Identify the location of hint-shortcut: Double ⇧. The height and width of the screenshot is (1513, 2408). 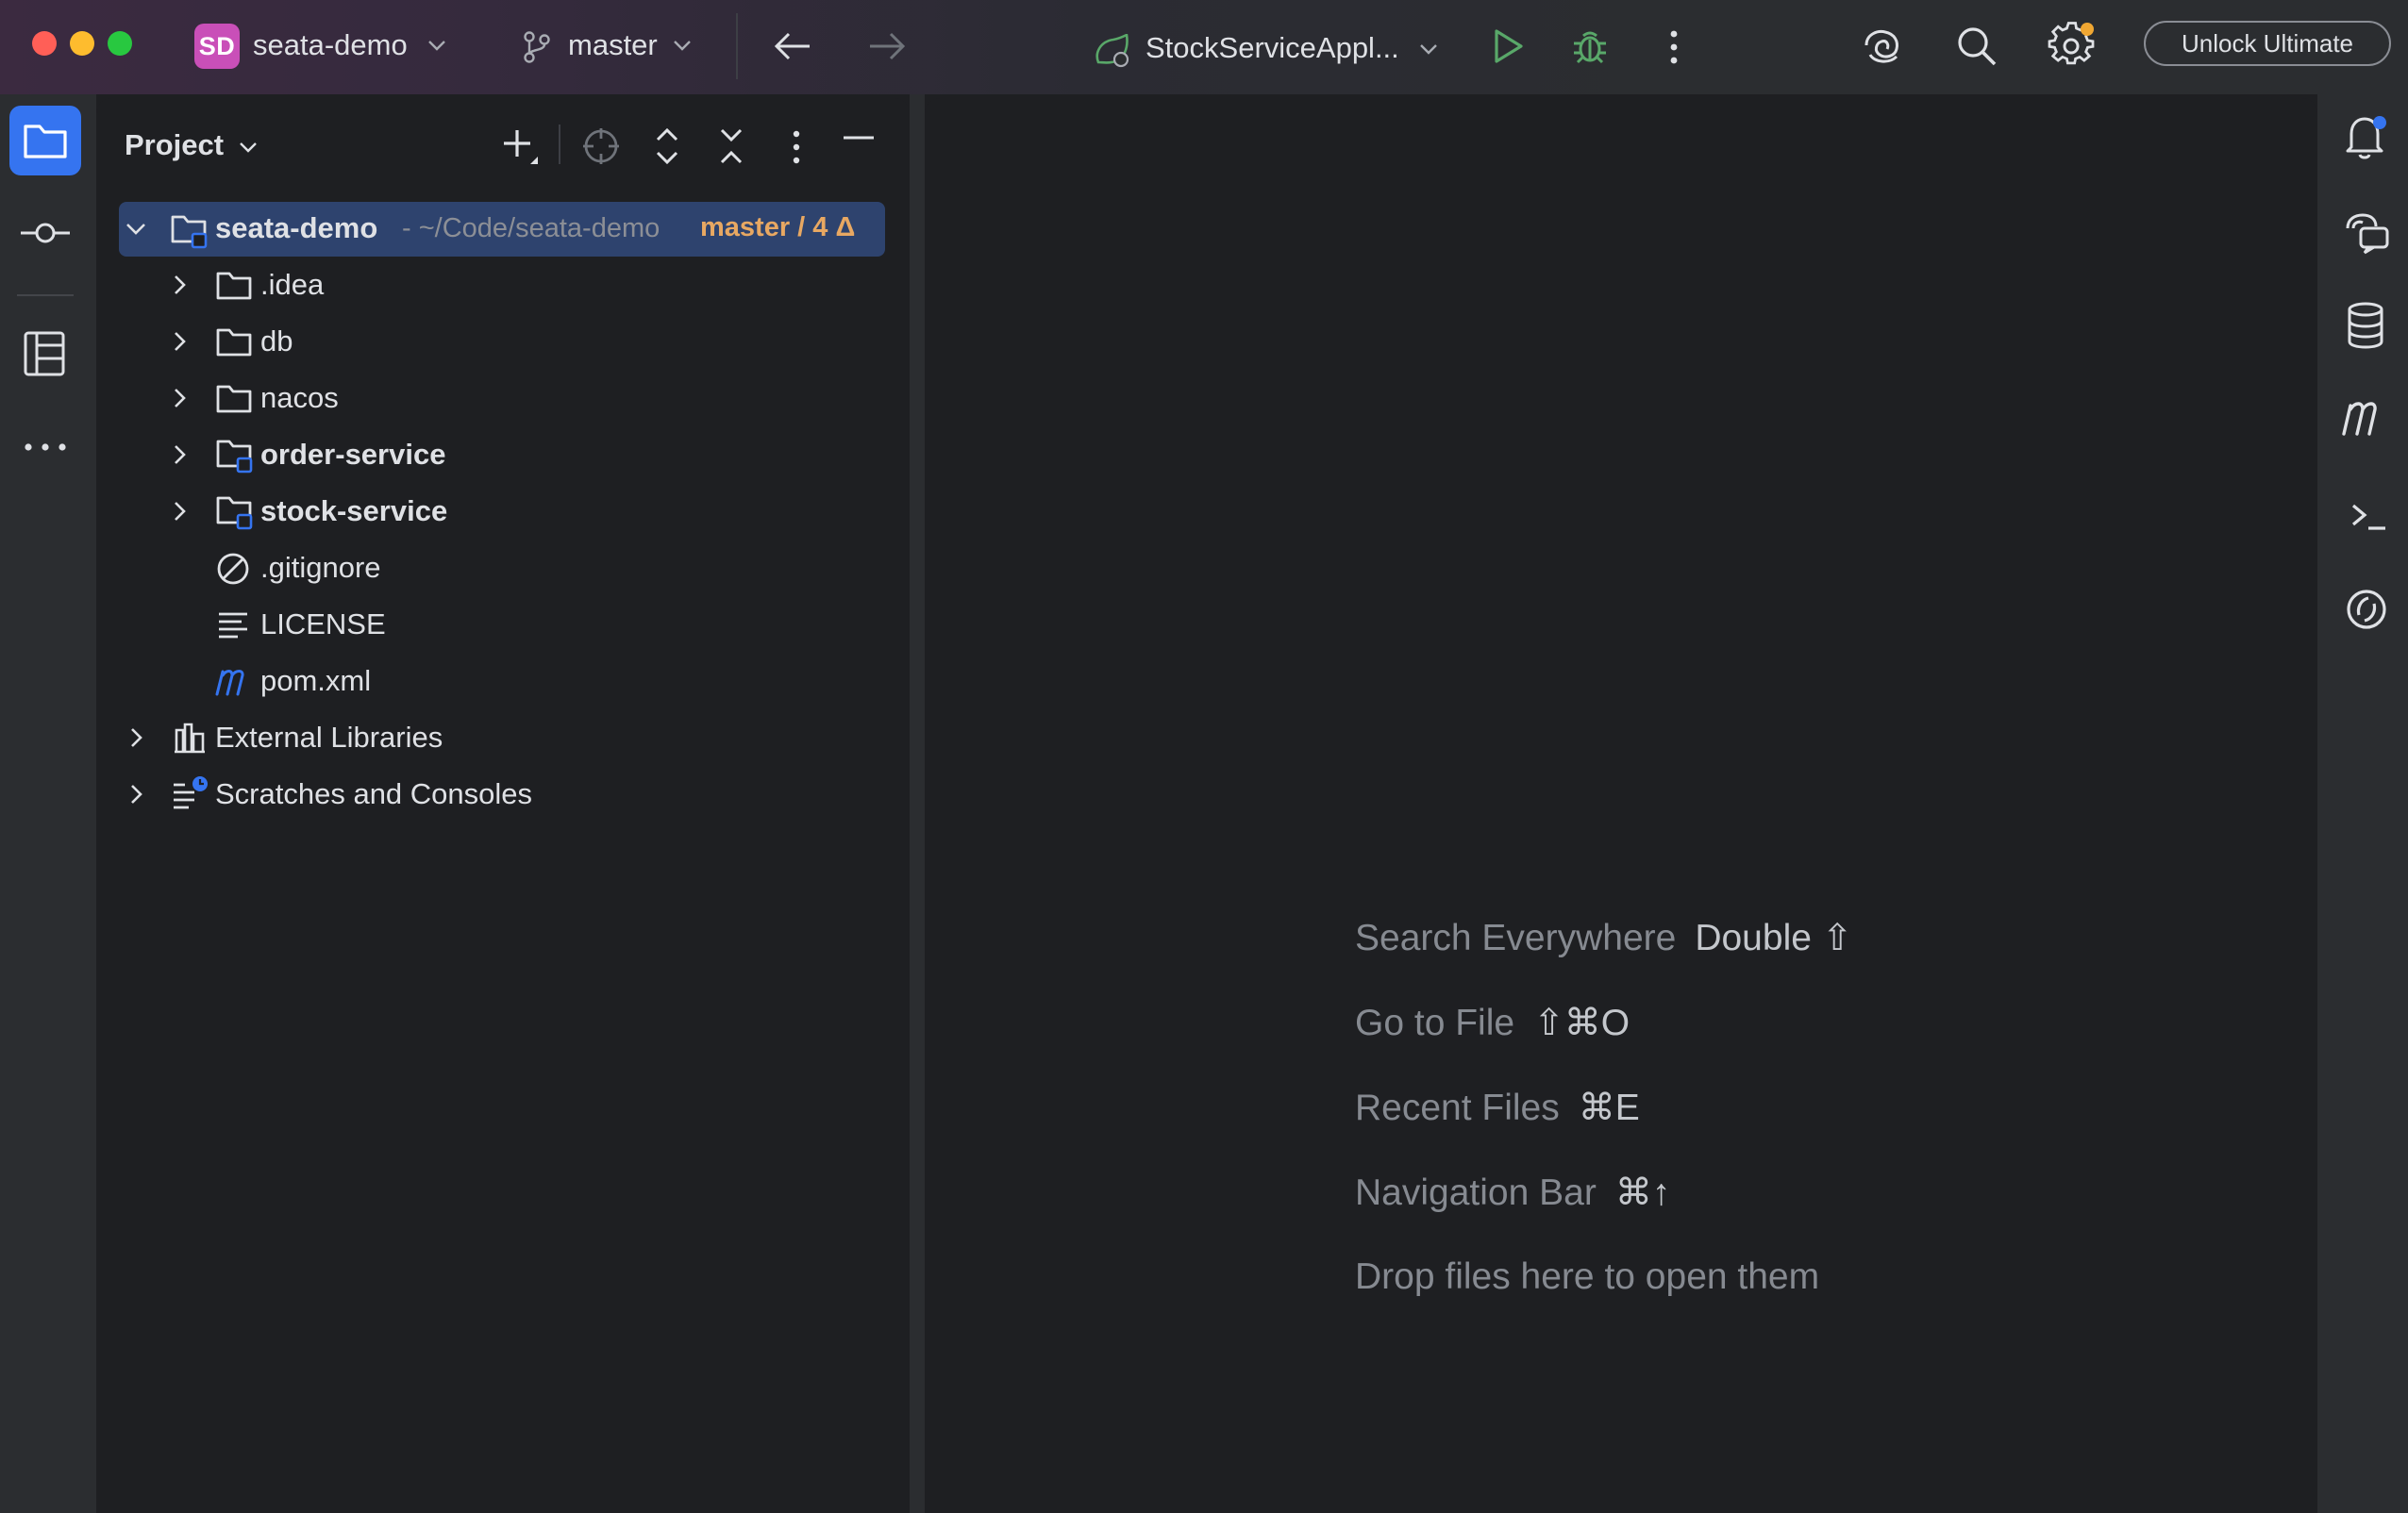
(1774, 938).